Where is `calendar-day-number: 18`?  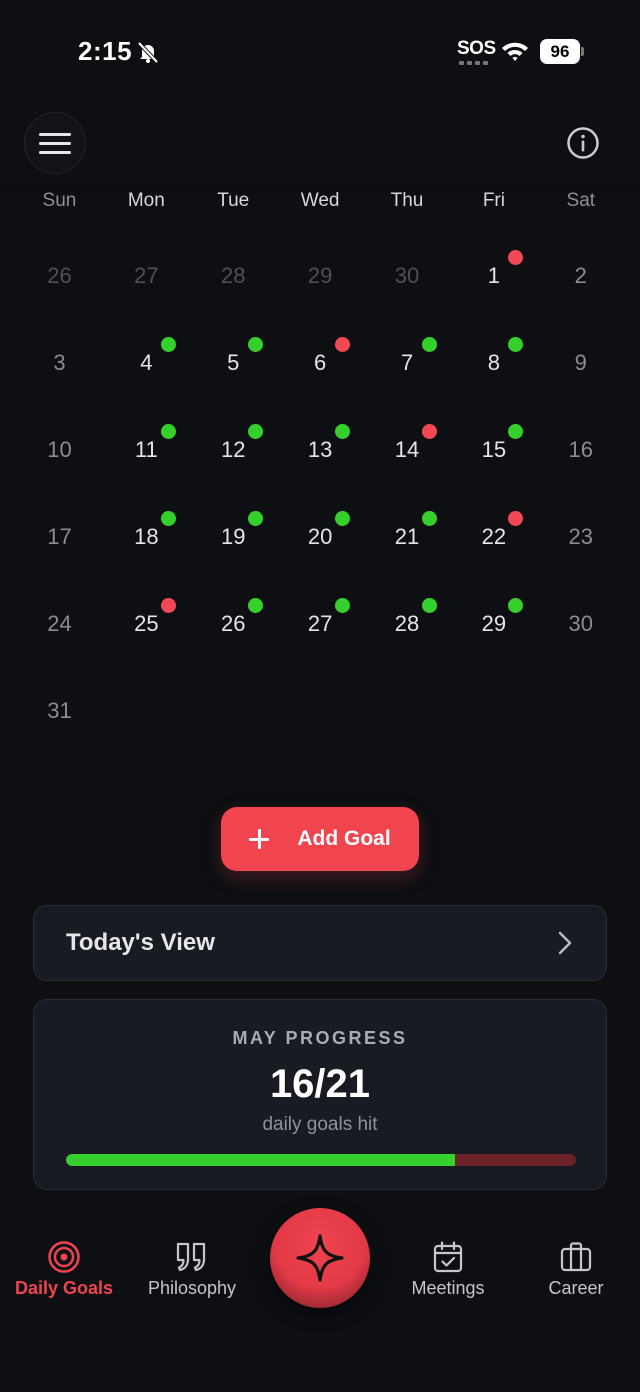 calendar-day-number: 18 is located at coordinates (146, 536).